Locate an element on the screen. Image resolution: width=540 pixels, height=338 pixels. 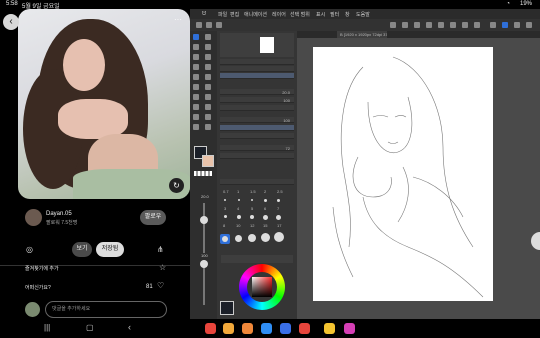
canvas-tab: B [1920 x 1920px 72dpi 37.7%] is located at coordinates (362, 34).